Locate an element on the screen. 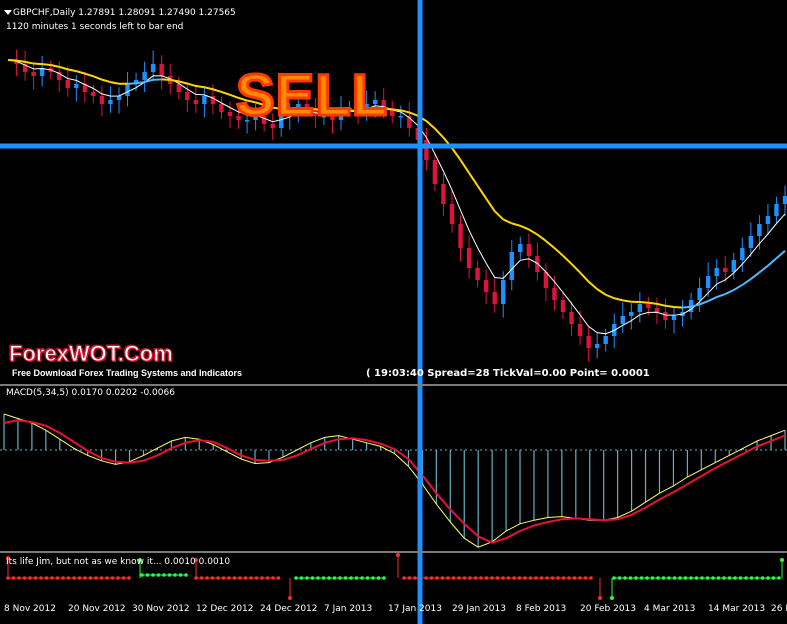 Image resolution: width=787 pixels, height=624 pixels. chart-menu-arrow-icon is located at coordinates (8, 12).